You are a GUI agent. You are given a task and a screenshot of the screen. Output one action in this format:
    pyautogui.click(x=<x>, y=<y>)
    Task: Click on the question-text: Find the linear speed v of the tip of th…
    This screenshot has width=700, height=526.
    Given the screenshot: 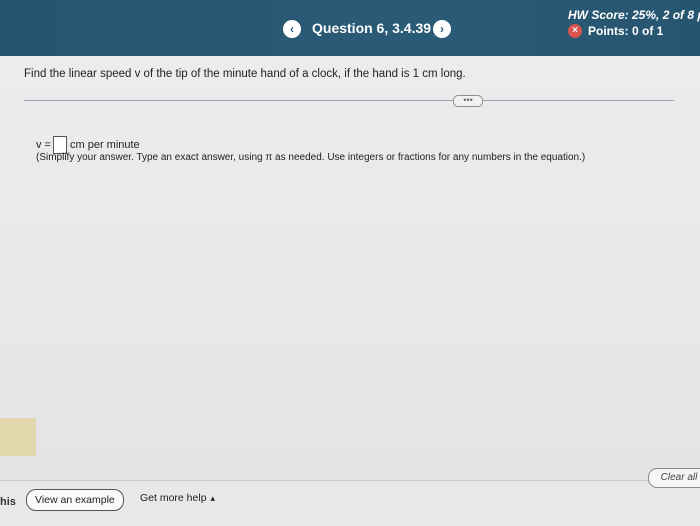 What is the action you would take?
    pyautogui.click(x=245, y=74)
    